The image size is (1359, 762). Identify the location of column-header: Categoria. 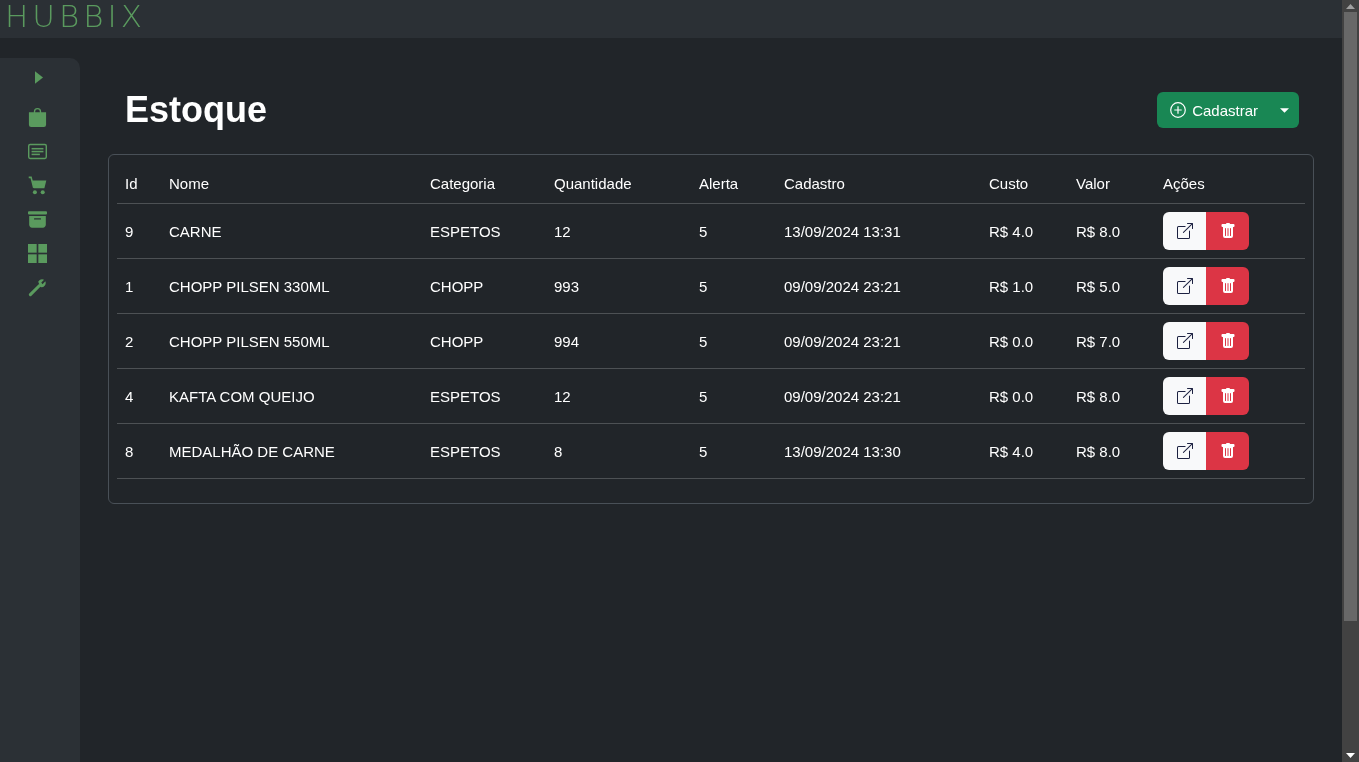
(484, 183).